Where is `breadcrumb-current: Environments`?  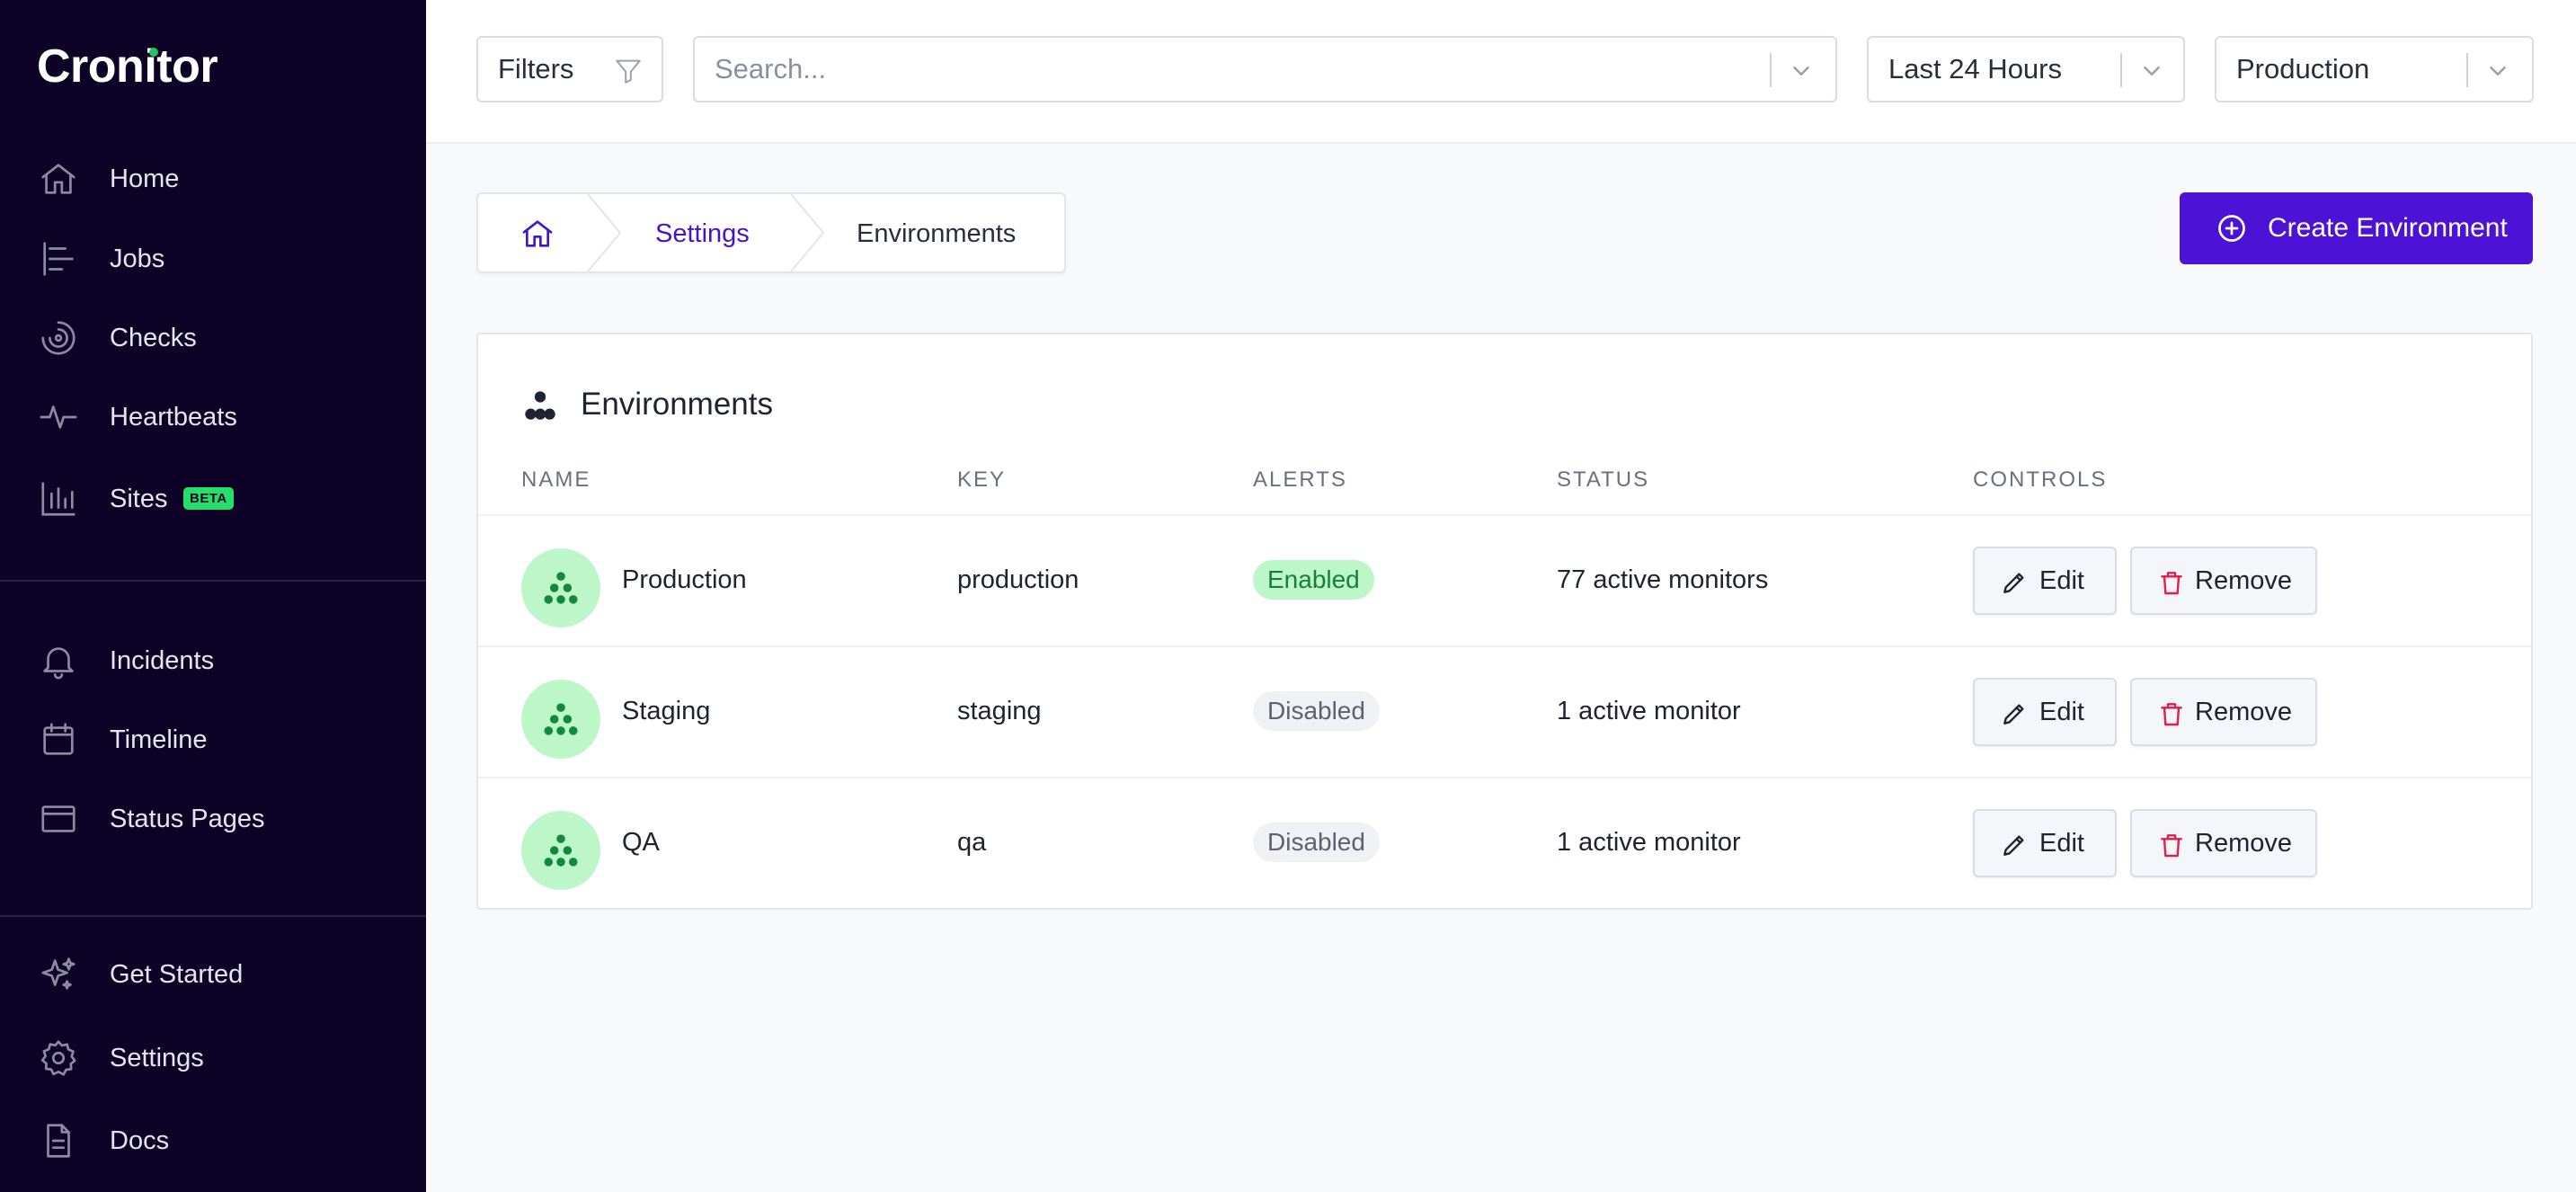 breadcrumb-current: Environments is located at coordinates (937, 233).